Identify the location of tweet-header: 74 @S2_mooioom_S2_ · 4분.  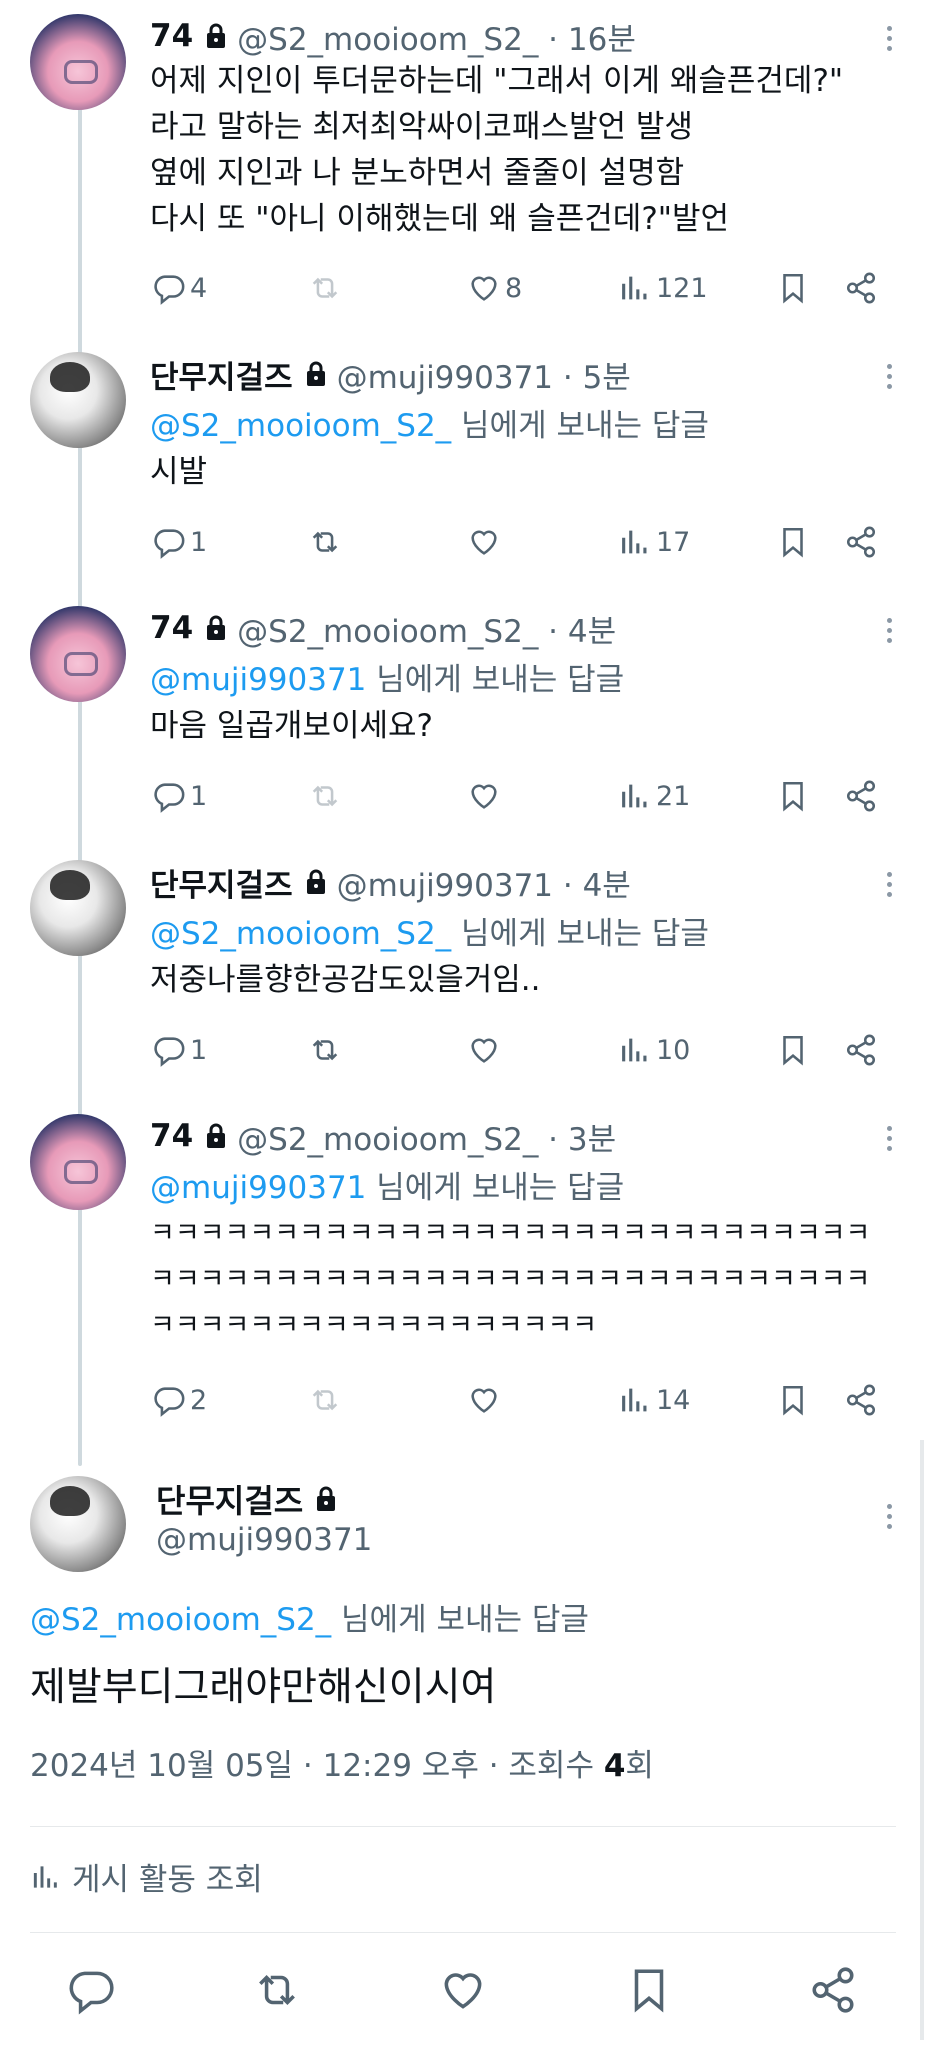
(528, 628).